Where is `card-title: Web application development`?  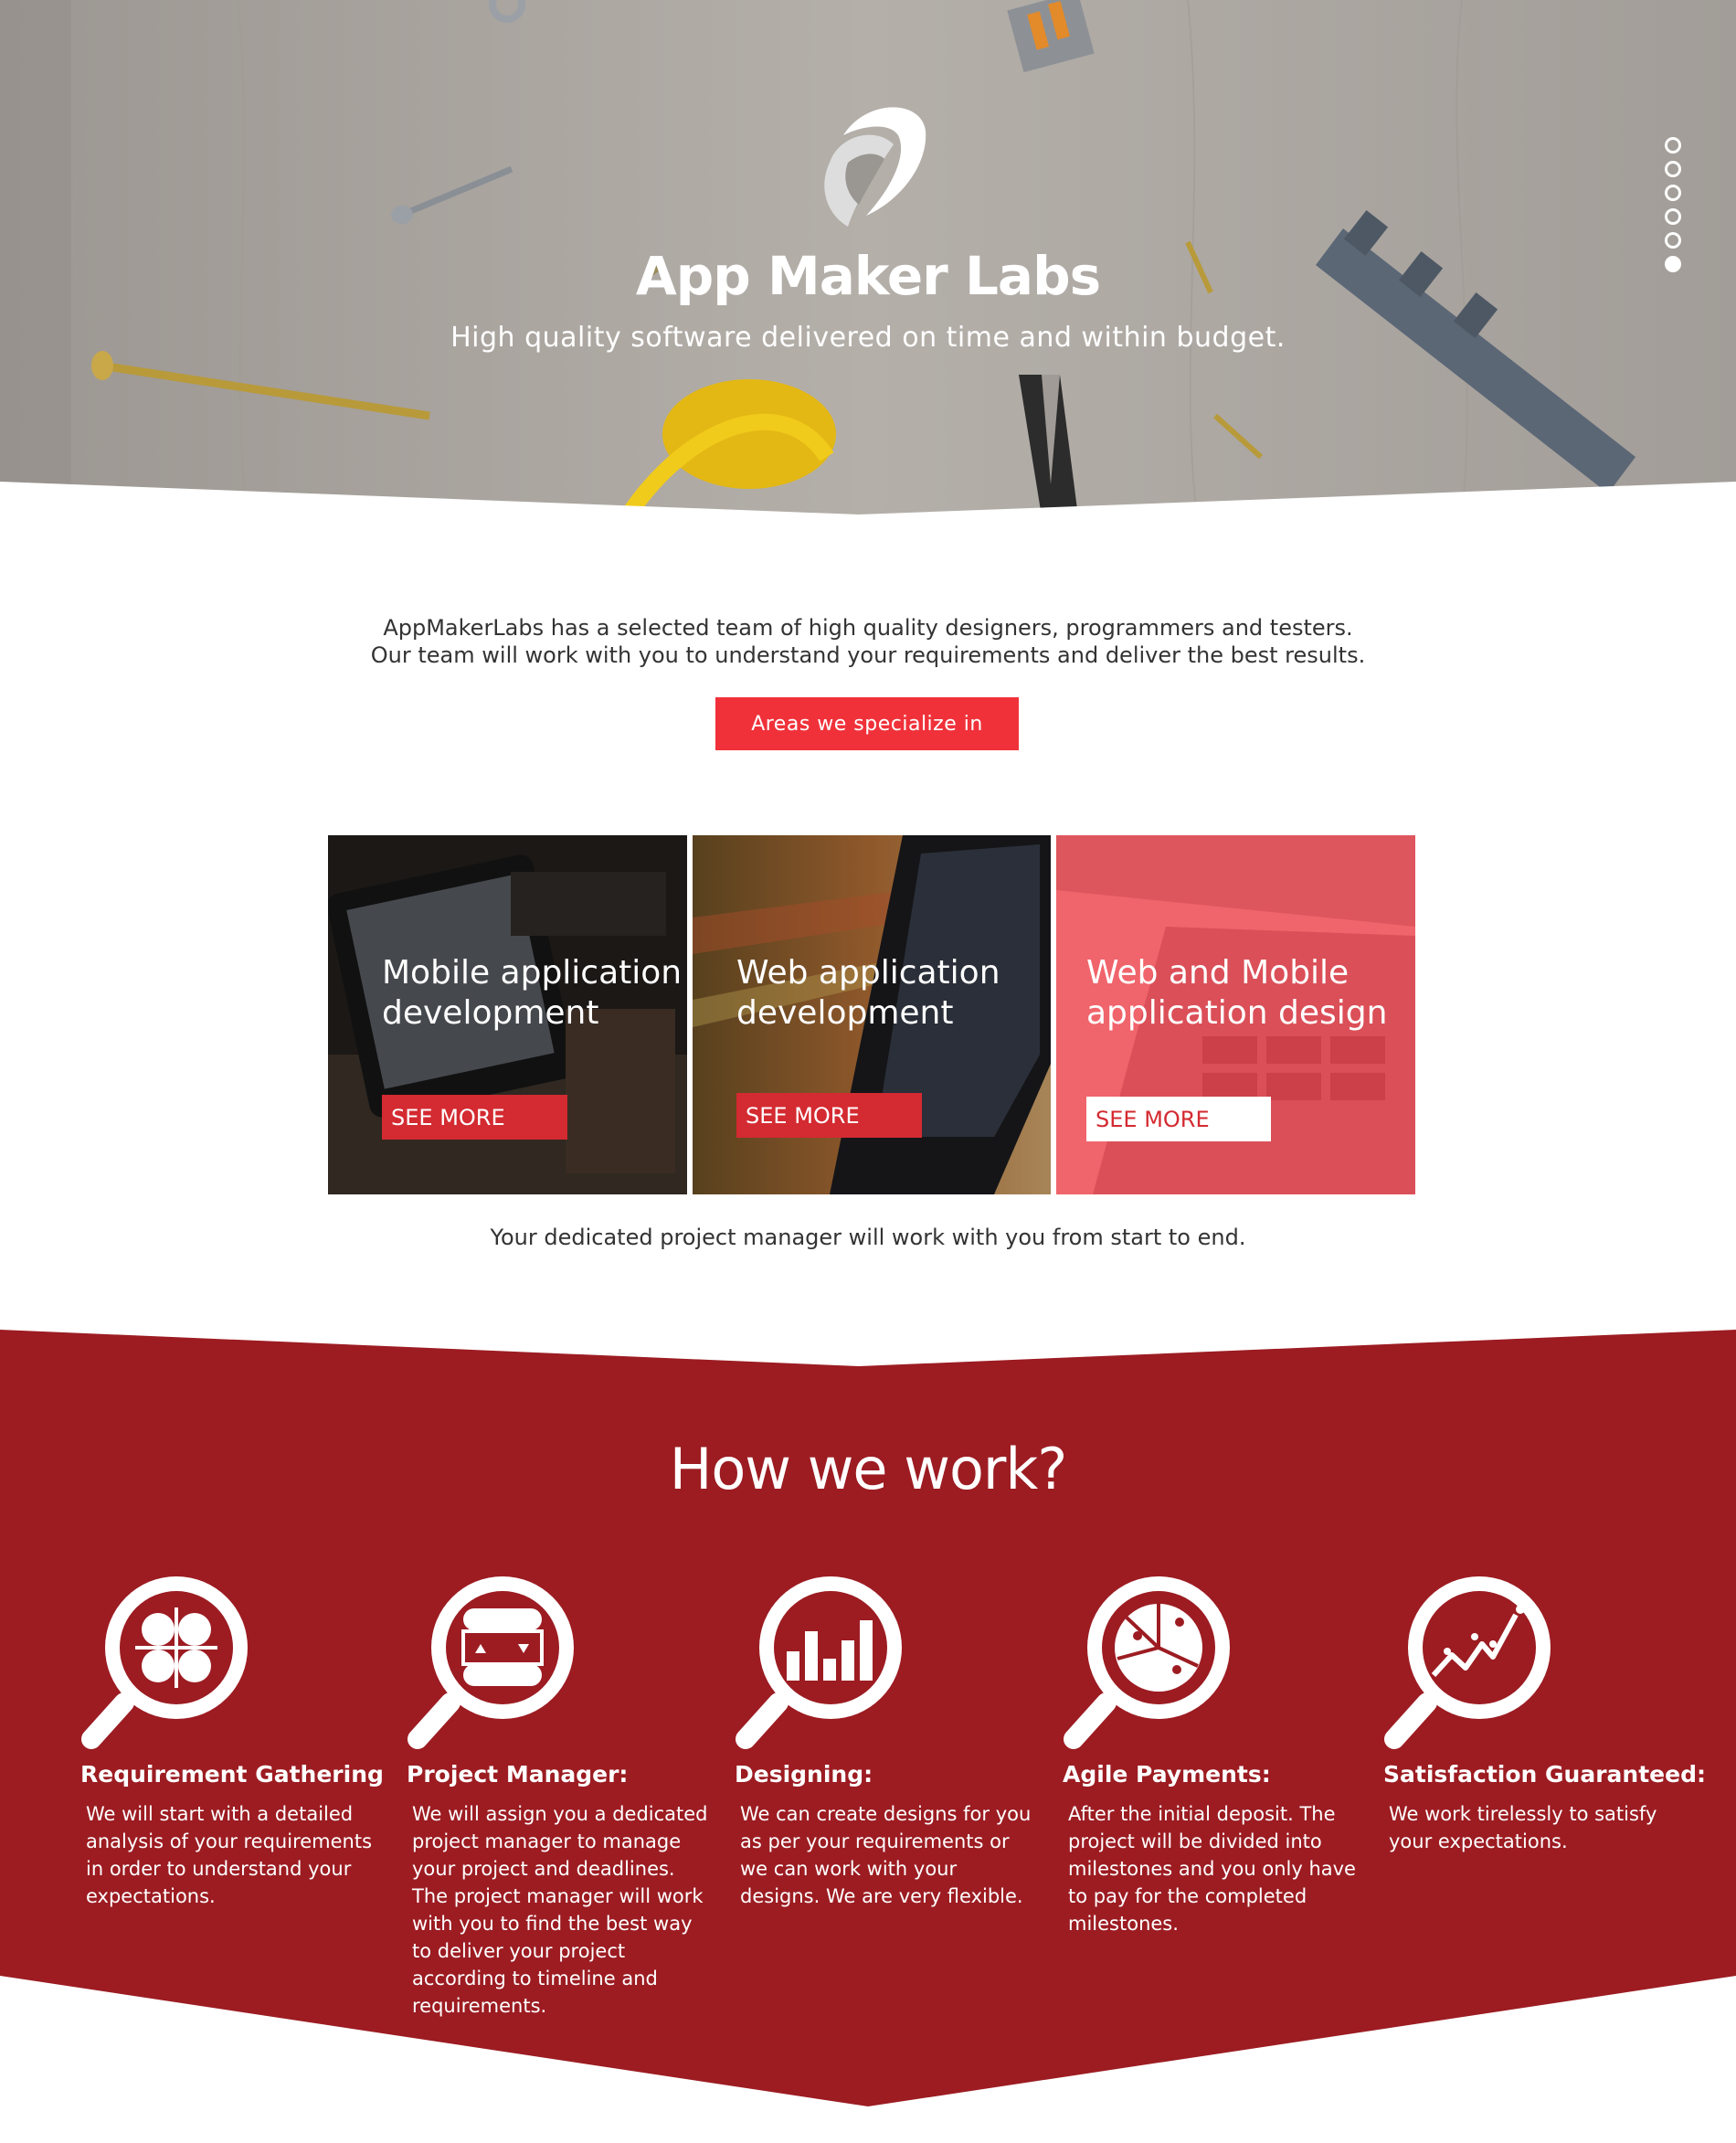
card-title: Web application development is located at coordinates (868, 993).